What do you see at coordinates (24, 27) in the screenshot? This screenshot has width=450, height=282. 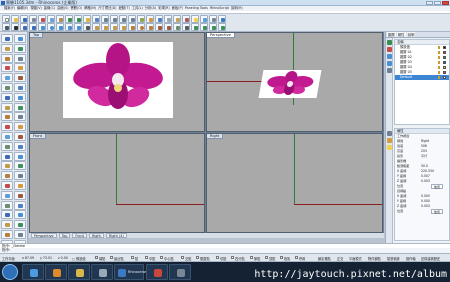 I see `line-icon` at bounding box center [24, 27].